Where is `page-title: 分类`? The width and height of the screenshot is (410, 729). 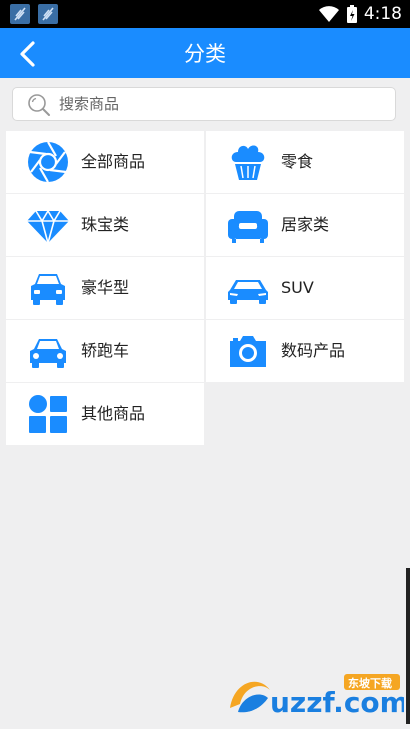 page-title: 分类 is located at coordinates (205, 54).